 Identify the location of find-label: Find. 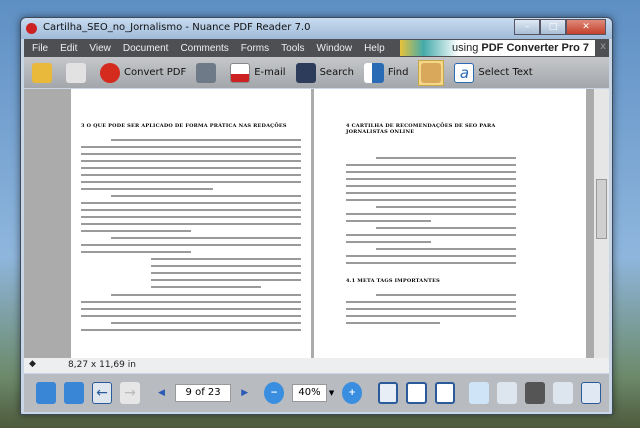
(398, 72).